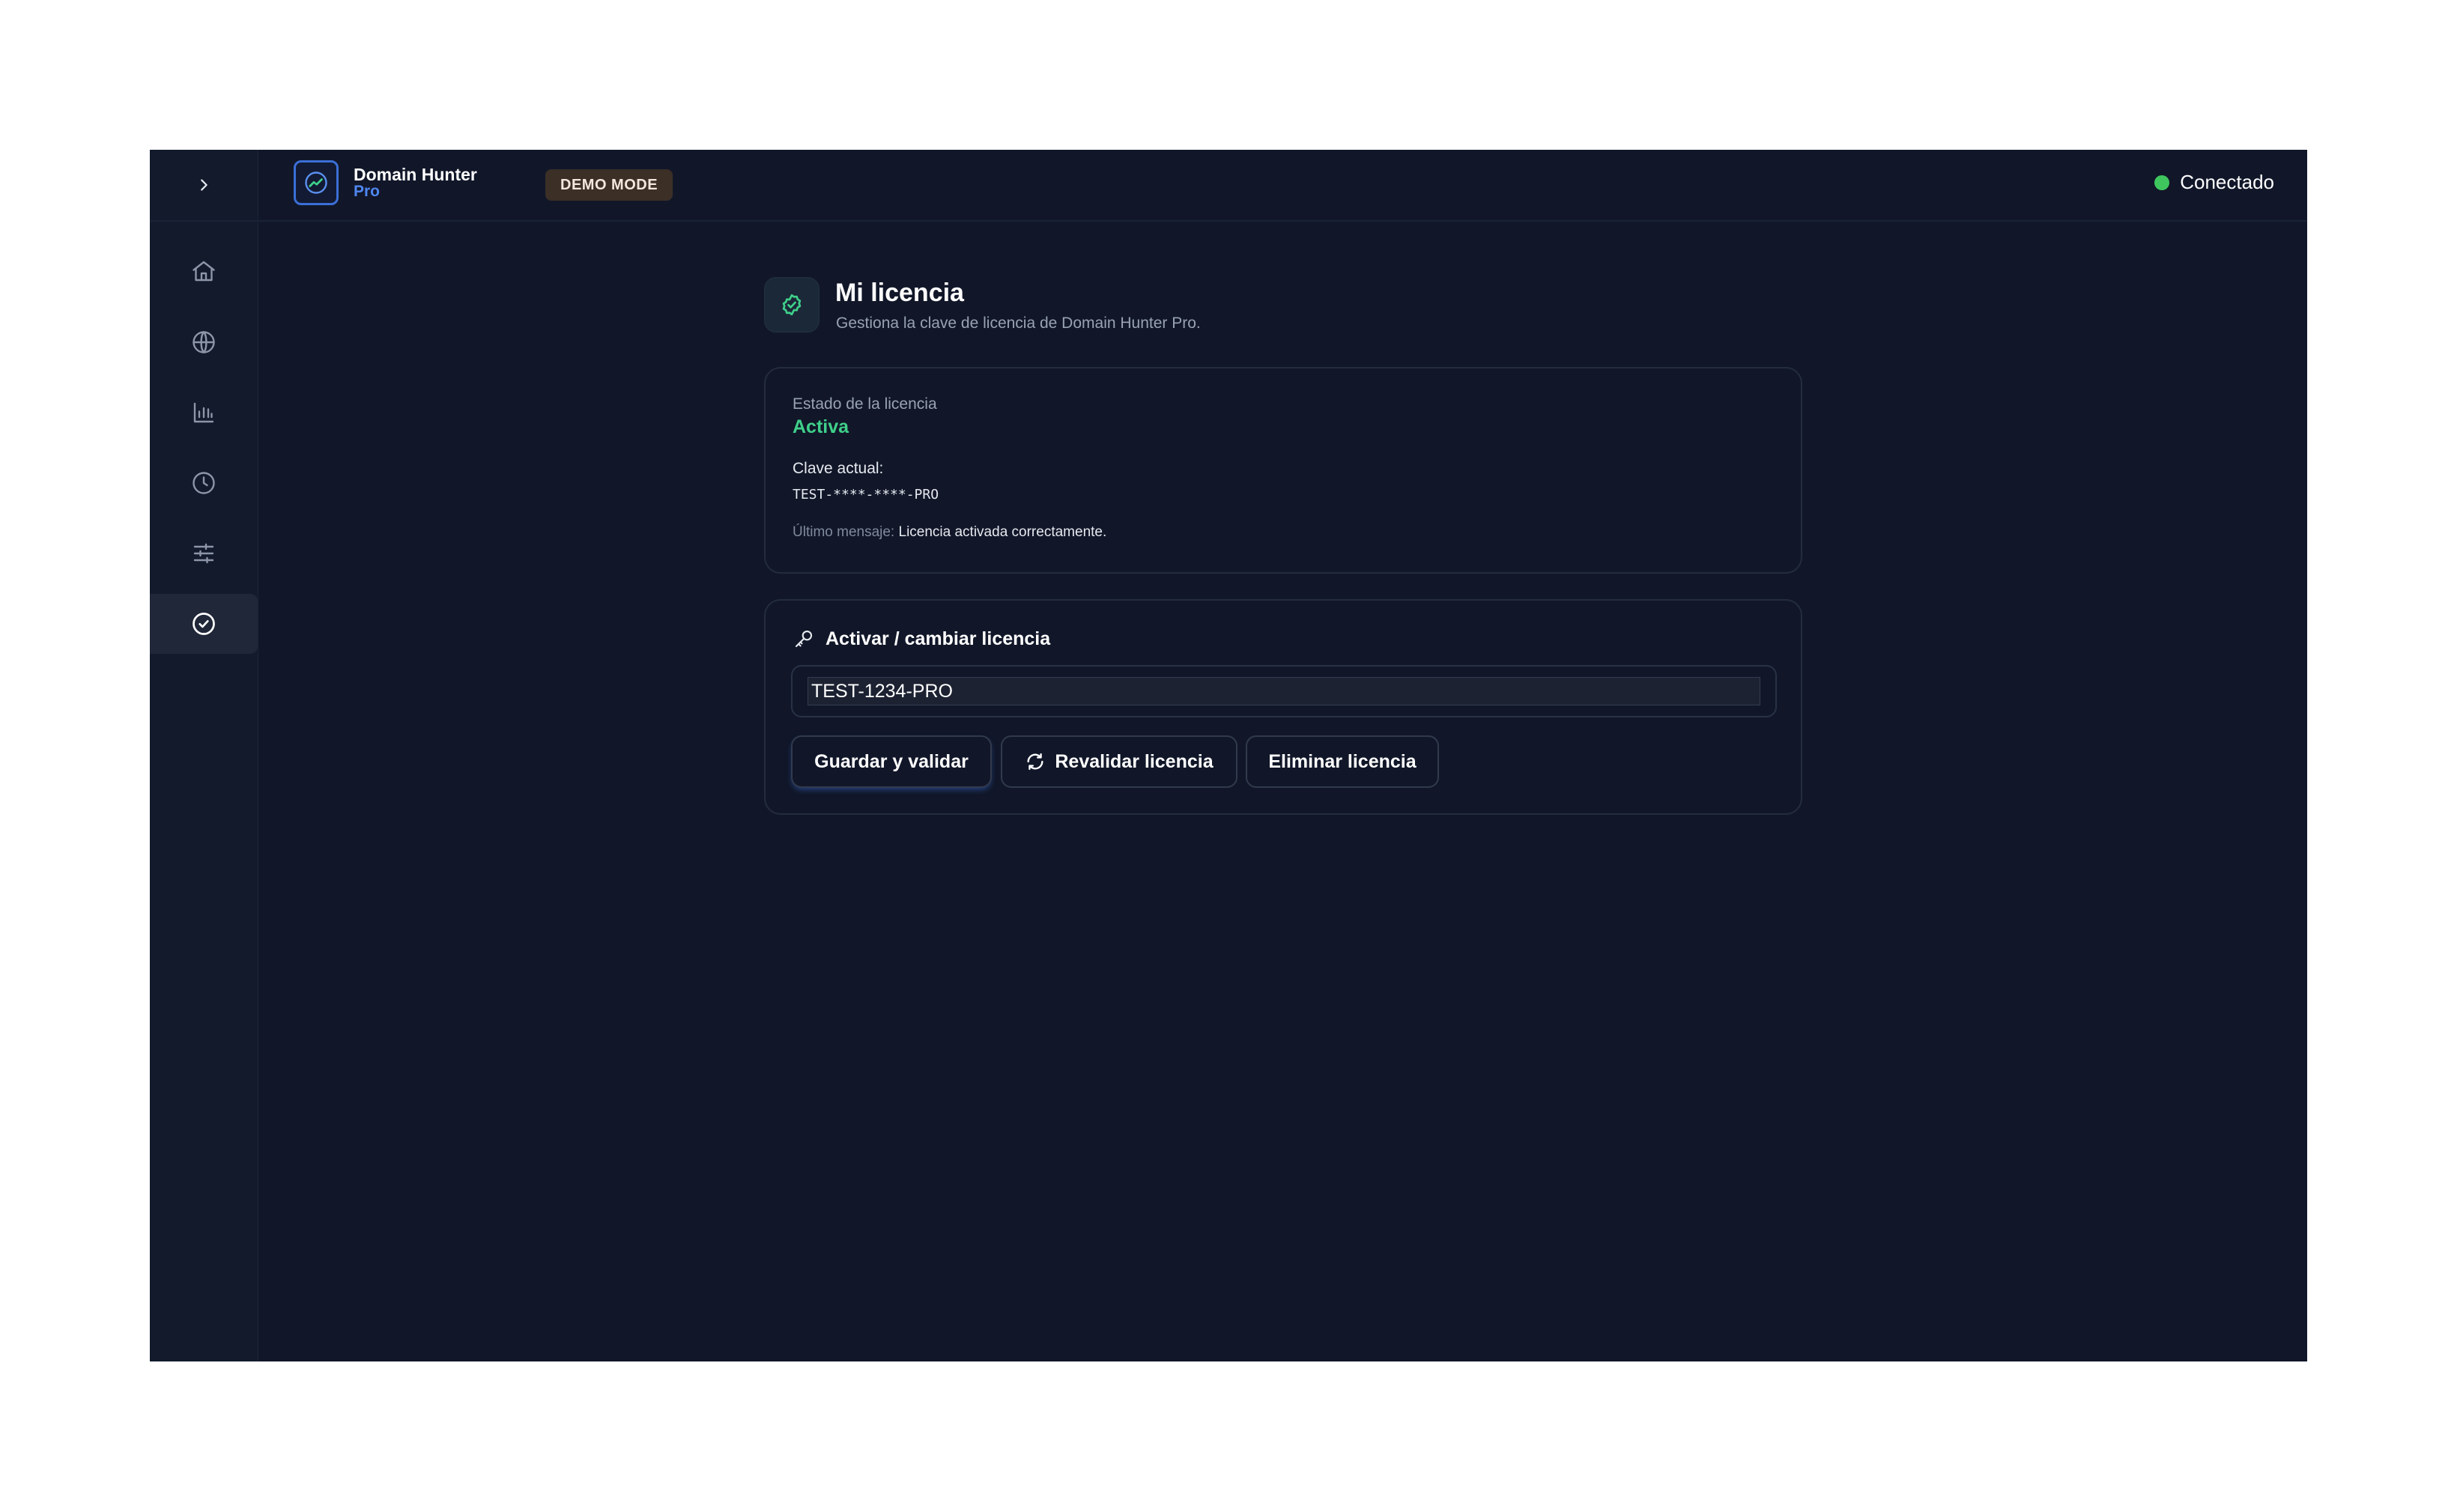 This screenshot has height=1512, width=2457. I want to click on delete-license-button: Eliminar licencia, so click(1343, 761).